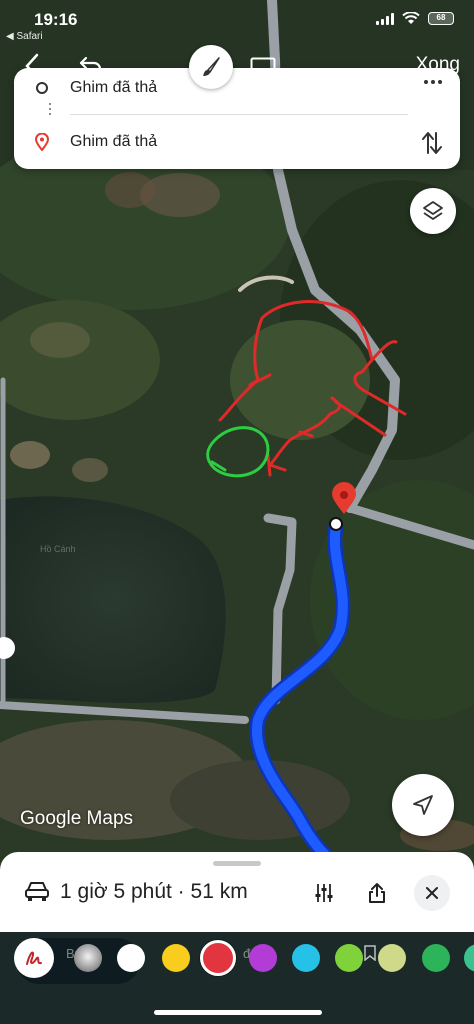 The width and height of the screenshot is (474, 1024). I want to click on swatch-khaki, so click(392, 958).